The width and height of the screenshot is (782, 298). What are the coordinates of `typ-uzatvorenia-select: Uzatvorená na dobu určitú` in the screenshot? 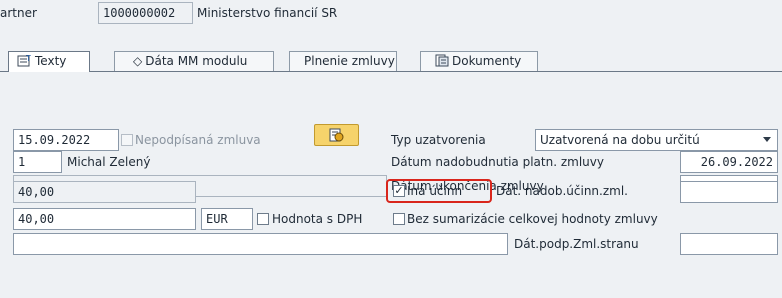 It's located at (656, 140).